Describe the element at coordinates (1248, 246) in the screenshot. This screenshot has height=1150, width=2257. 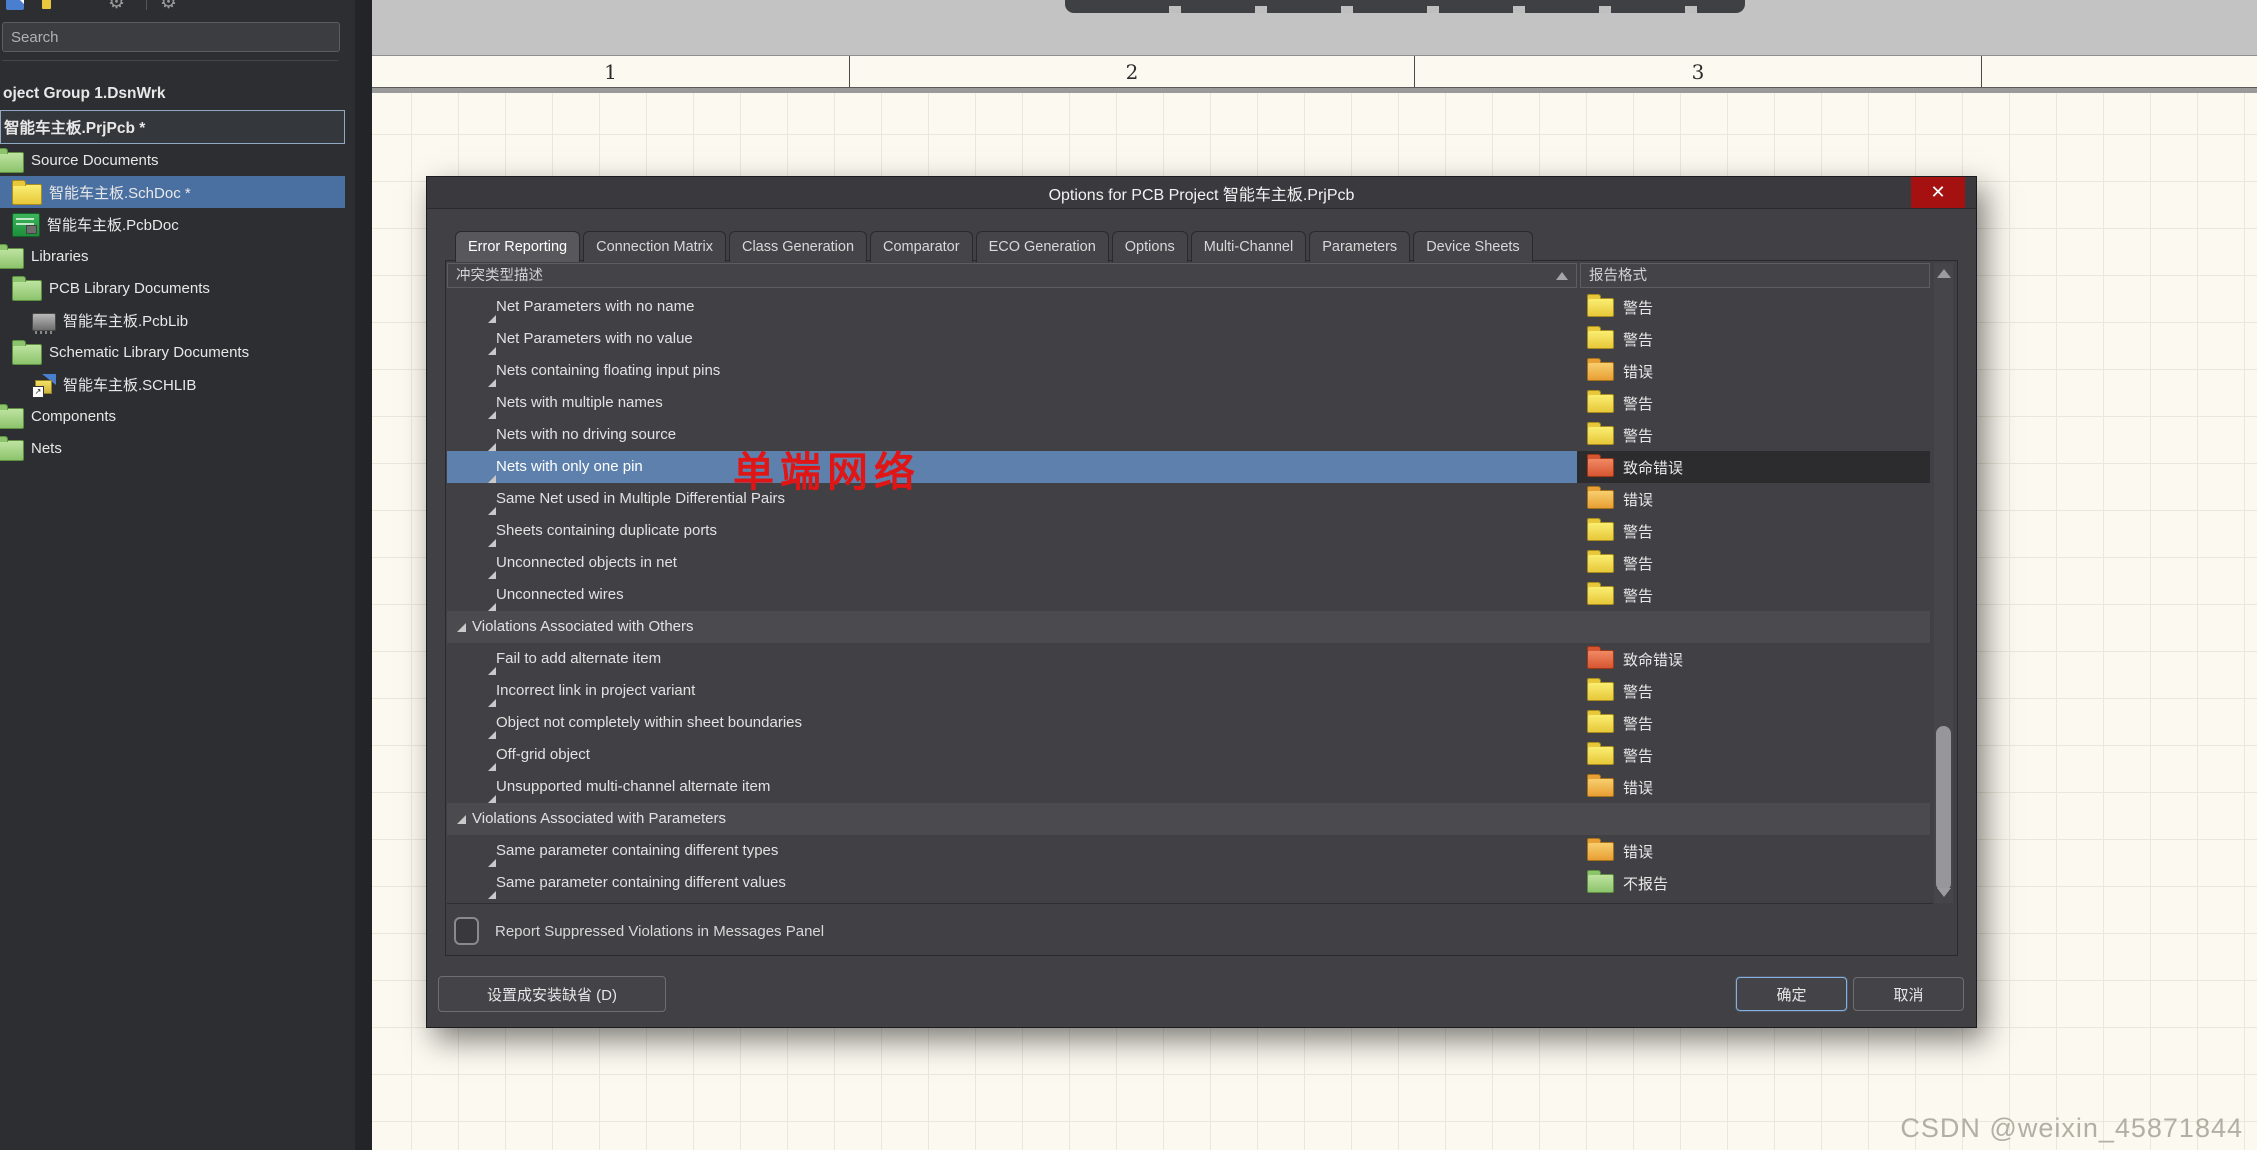
I see `dialog-tab: Multi-Channel` at that location.